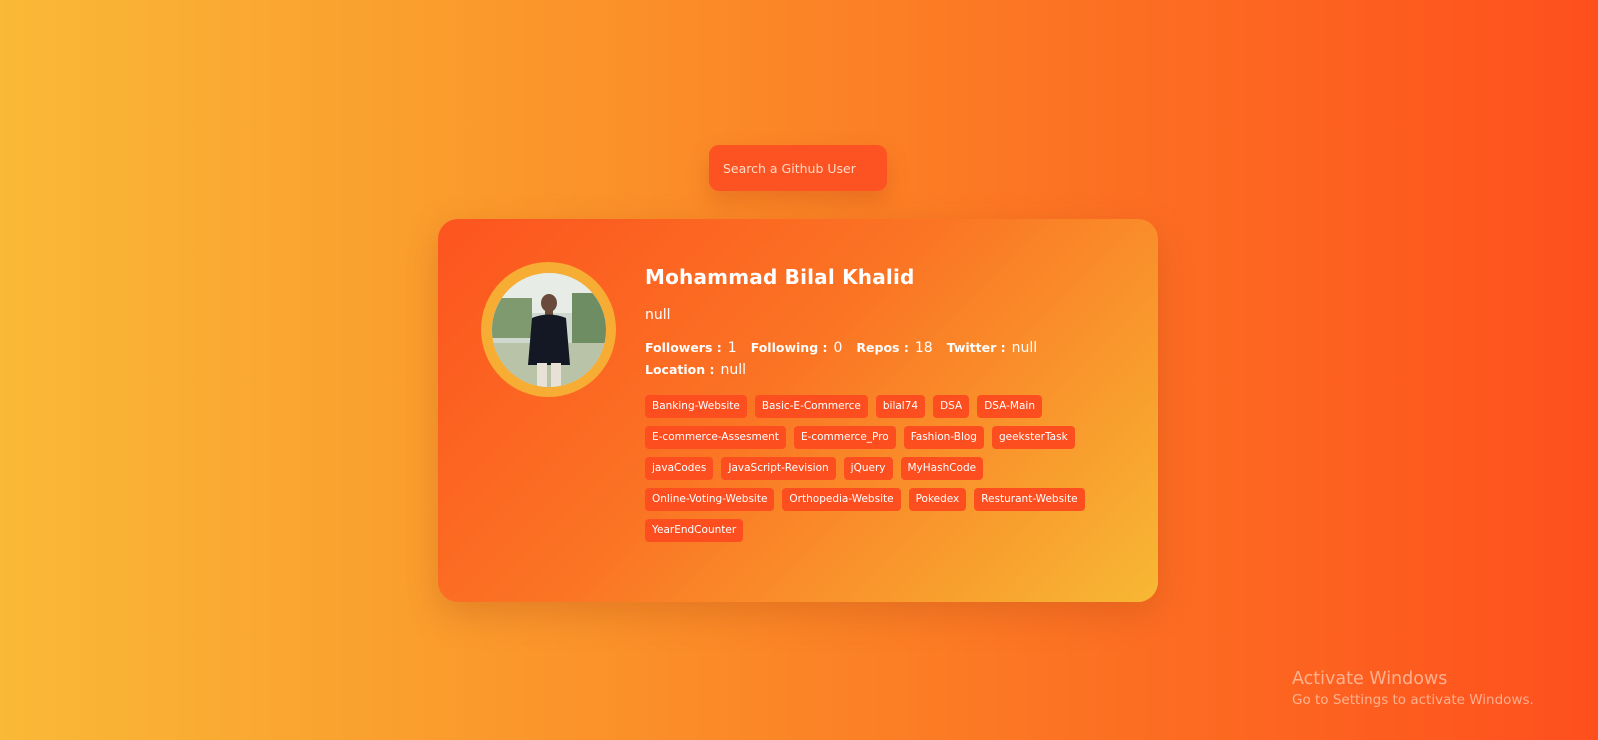 This screenshot has height=740, width=1598. I want to click on repo-tag: Online-Voting-Website, so click(710, 499).